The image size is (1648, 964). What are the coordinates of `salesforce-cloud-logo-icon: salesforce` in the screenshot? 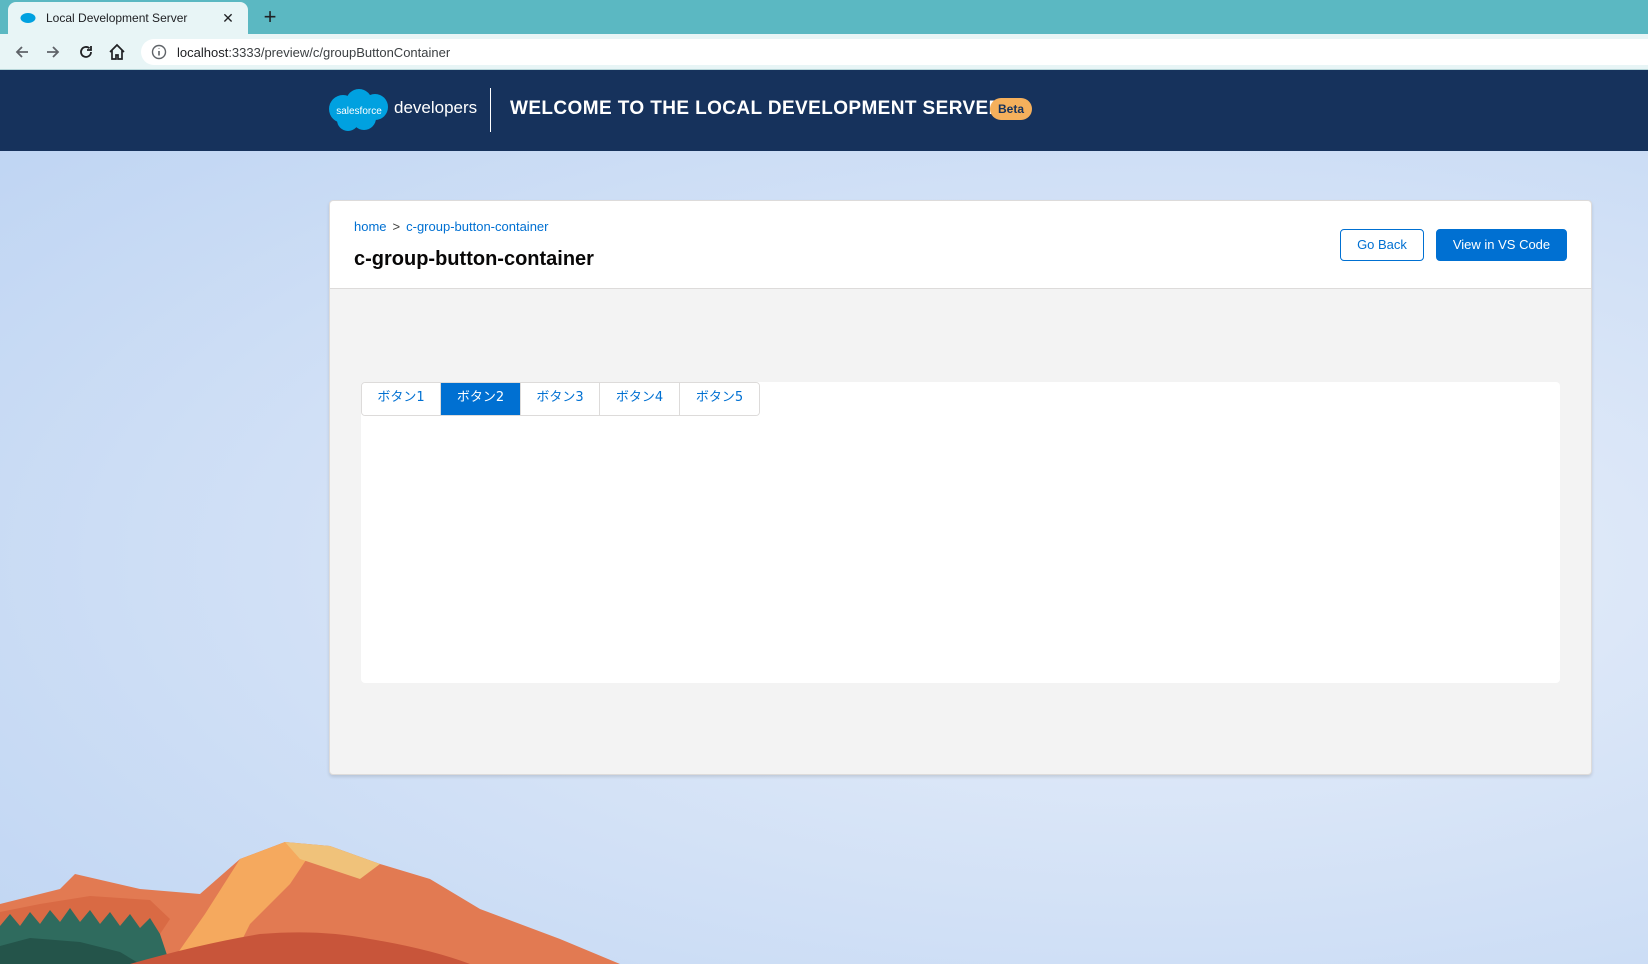 It's located at (358, 110).